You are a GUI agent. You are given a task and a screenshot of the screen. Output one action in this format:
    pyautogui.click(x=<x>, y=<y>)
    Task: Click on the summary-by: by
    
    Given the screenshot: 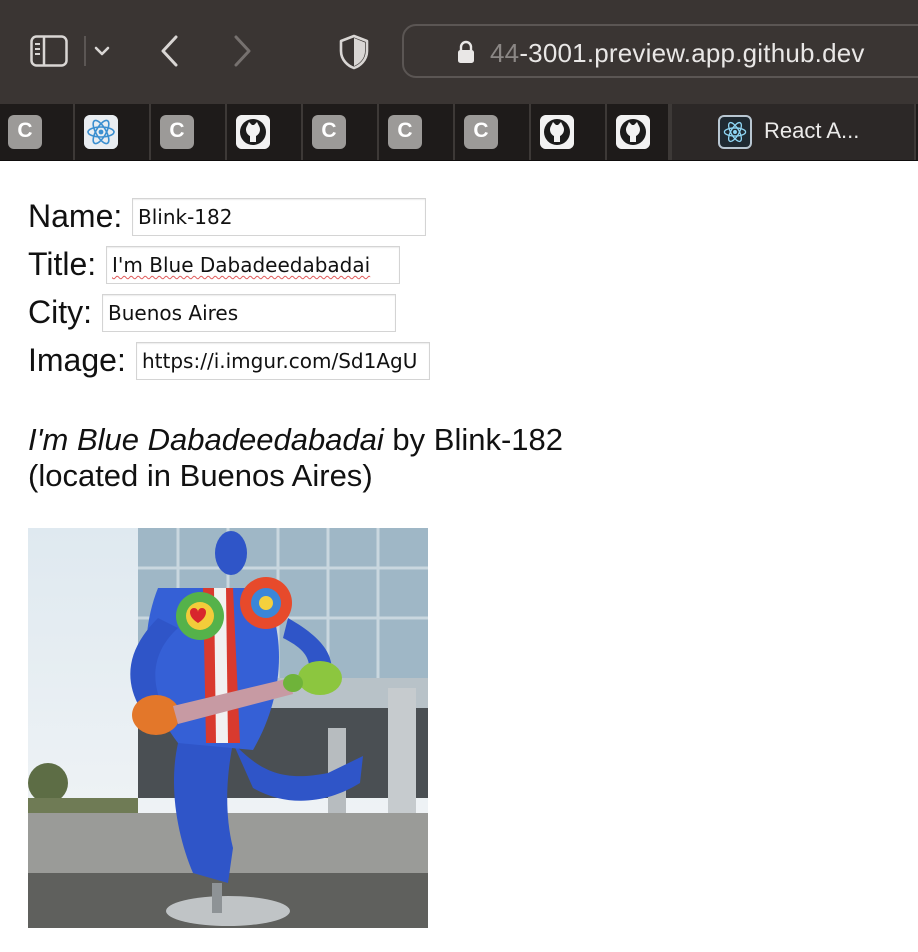 What is the action you would take?
    pyautogui.click(x=408, y=439)
    